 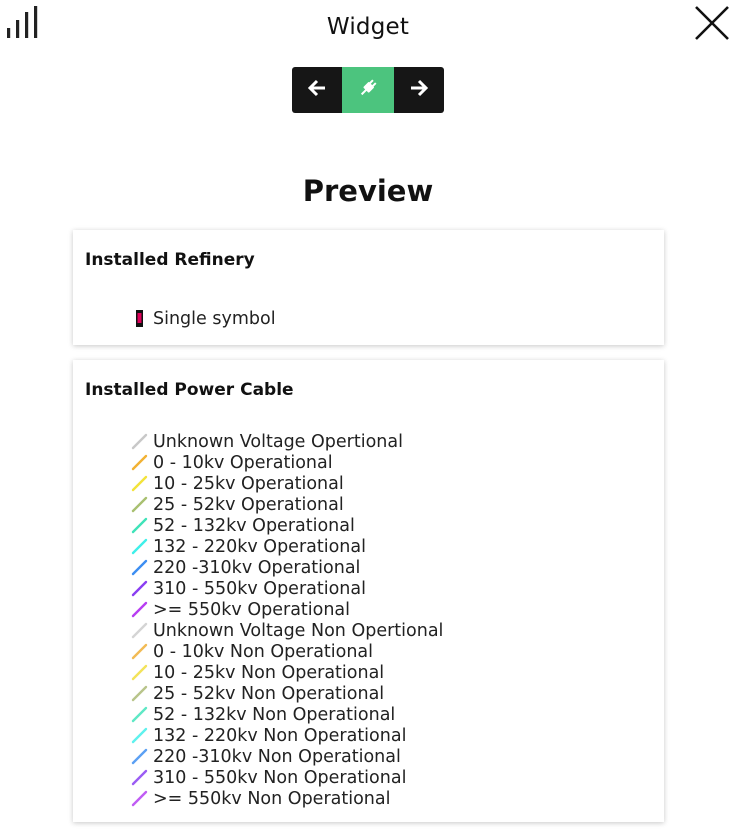 I want to click on legend-item: 132 - 220kv Operational, so click(x=287, y=546).